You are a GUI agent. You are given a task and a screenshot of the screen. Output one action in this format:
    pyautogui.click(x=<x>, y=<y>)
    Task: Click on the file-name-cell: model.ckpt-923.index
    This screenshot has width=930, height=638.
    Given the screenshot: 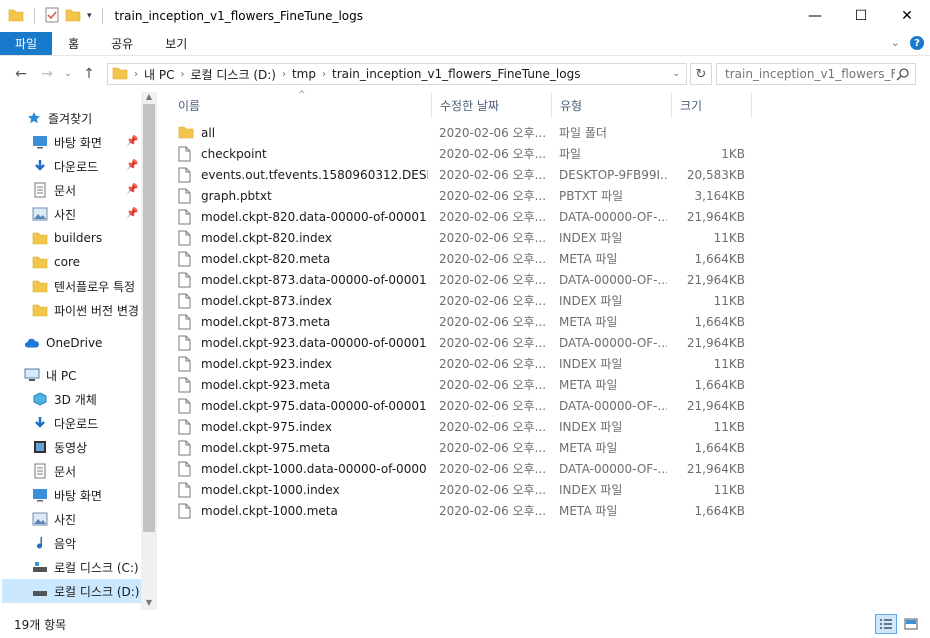 What is the action you would take?
    pyautogui.click(x=303, y=364)
    